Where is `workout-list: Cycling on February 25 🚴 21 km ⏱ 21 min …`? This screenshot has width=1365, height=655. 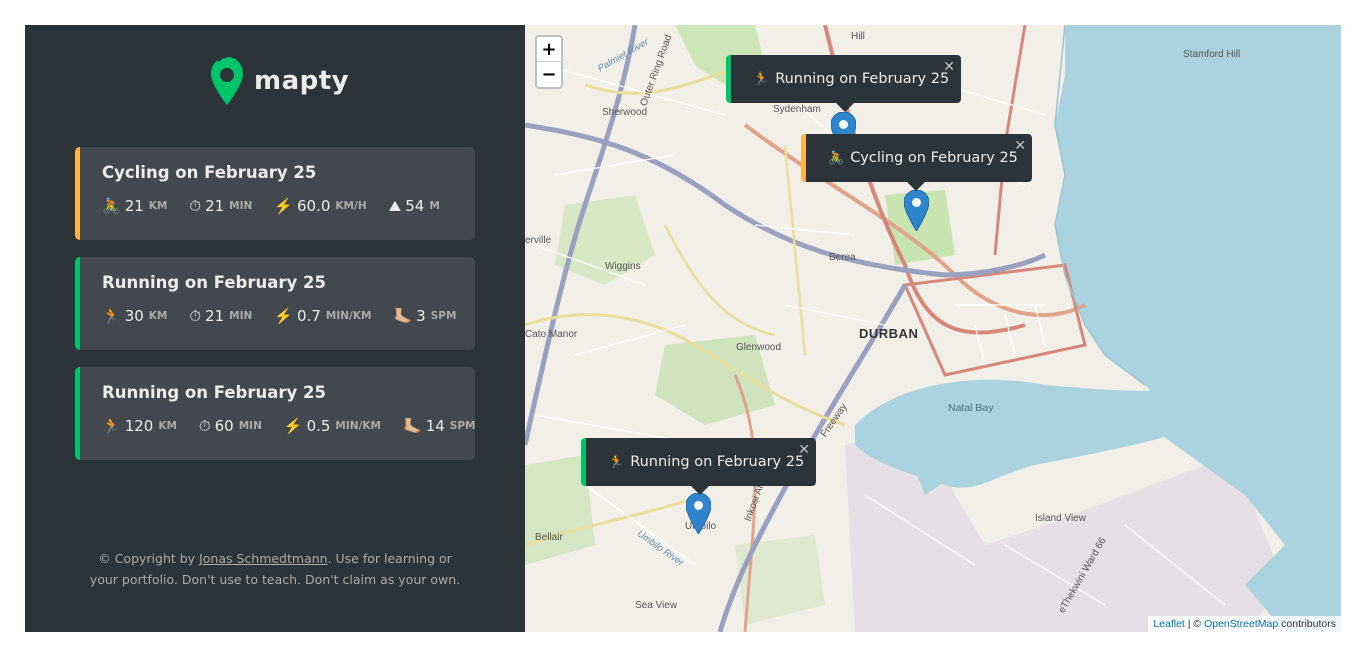 workout-list: Cycling on February 25 🚴 21 km ⏱ 21 min … is located at coordinates (275, 312).